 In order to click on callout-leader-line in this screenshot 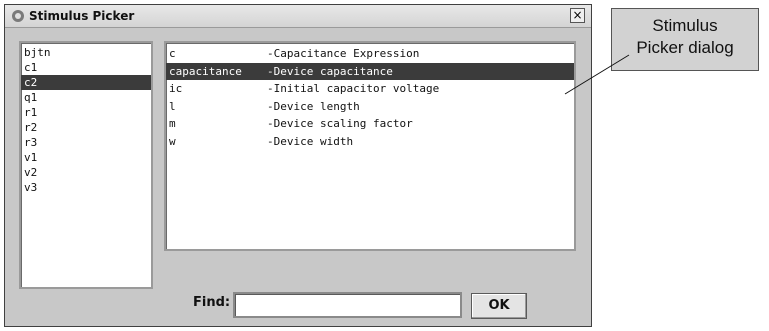, I will do `click(597, 74)`.